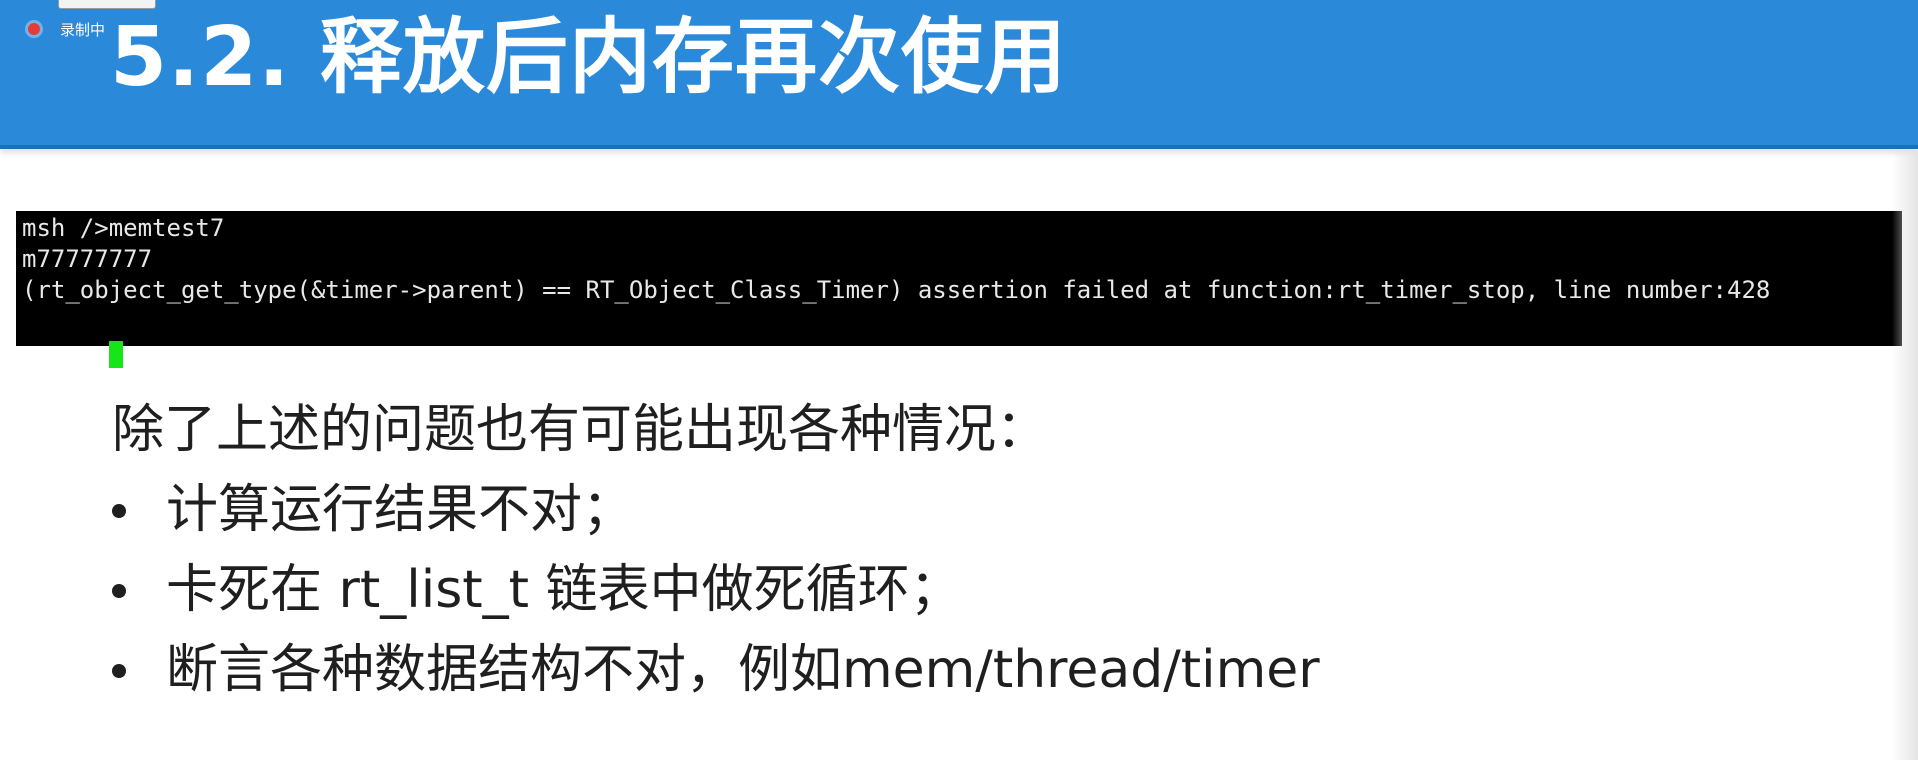  I want to click on record-dot-icon, so click(34, 29).